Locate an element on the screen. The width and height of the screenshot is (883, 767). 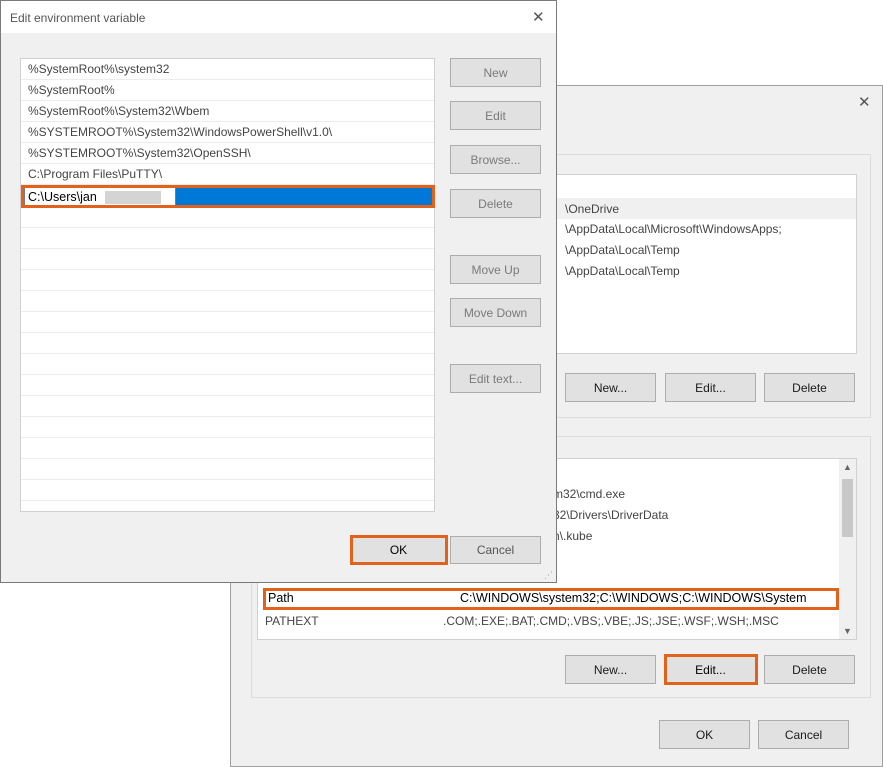
resize-grip-icon: ⋰ is located at coordinates (548, 575).